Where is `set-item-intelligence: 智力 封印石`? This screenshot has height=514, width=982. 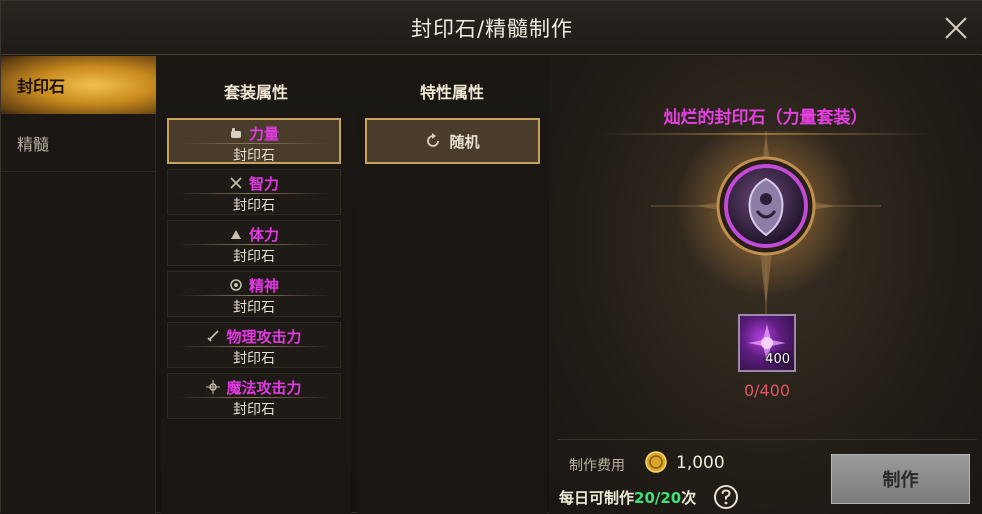
set-item-intelligence: 智力 封印石 is located at coordinates (254, 192).